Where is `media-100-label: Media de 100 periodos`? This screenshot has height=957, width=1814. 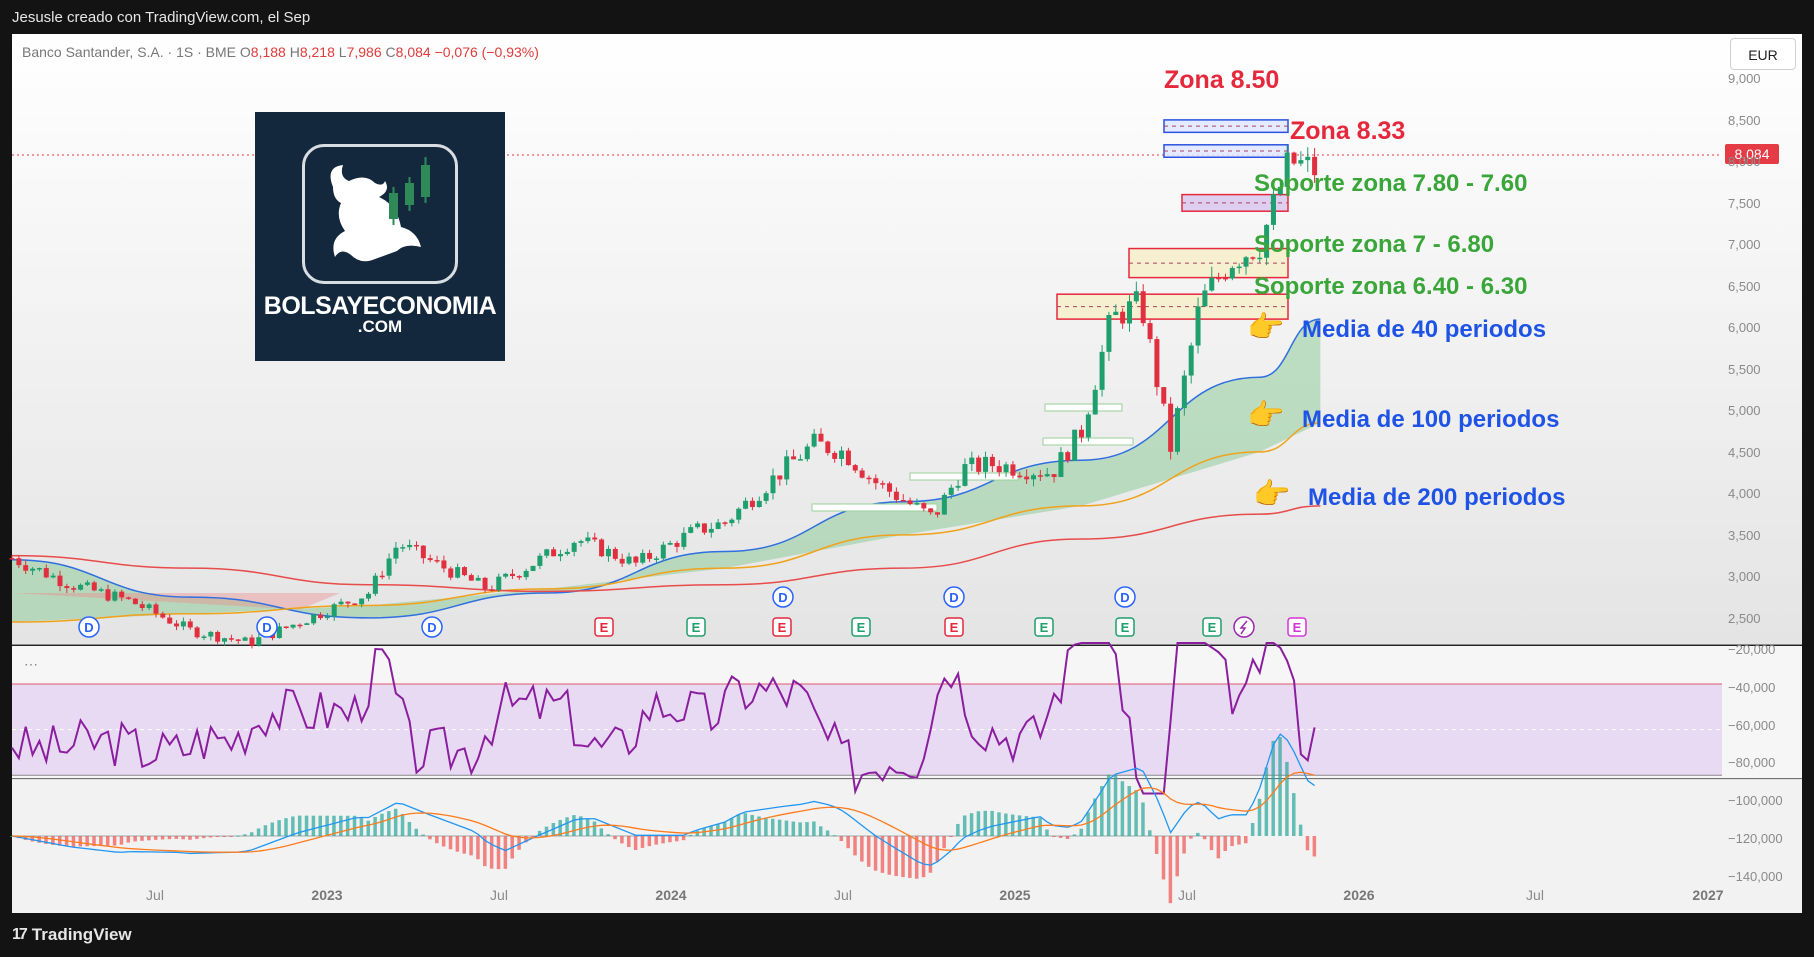 media-100-label: Media de 100 periodos is located at coordinates (1430, 420).